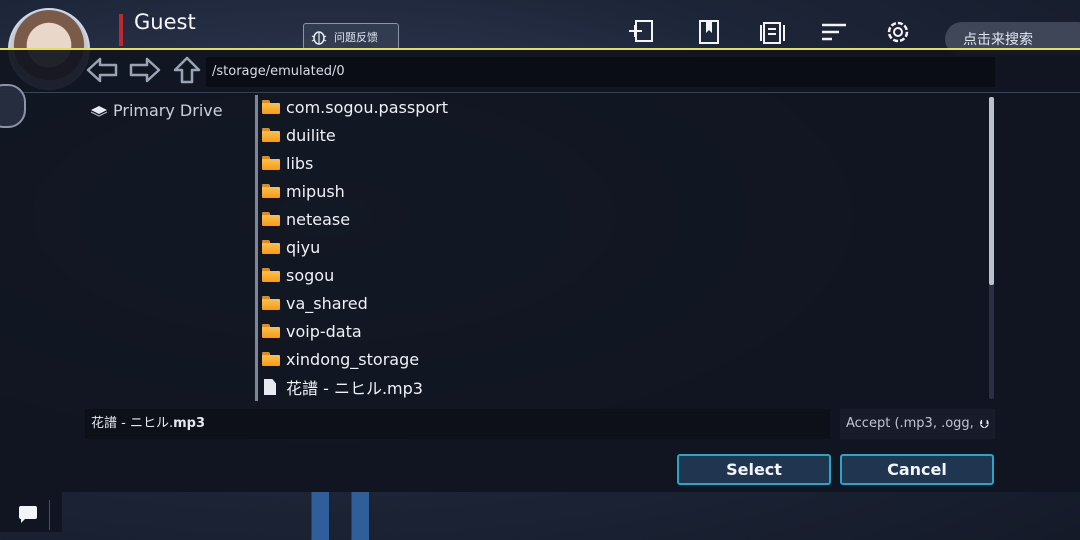 This screenshot has width=1080, height=540. What do you see at coordinates (910, 423) in the screenshot?
I see `accept-label: Accept (.mp3, .ogg,` at bounding box center [910, 423].